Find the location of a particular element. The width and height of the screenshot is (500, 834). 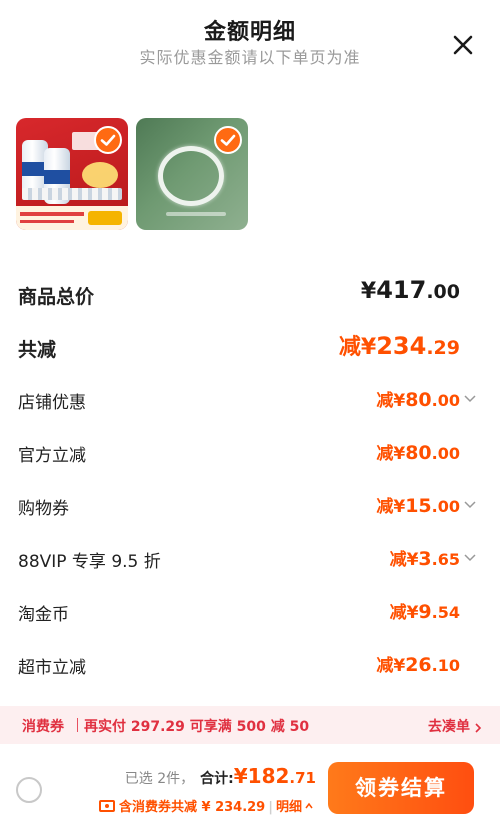

jade-ring-image is located at coordinates (191, 176).